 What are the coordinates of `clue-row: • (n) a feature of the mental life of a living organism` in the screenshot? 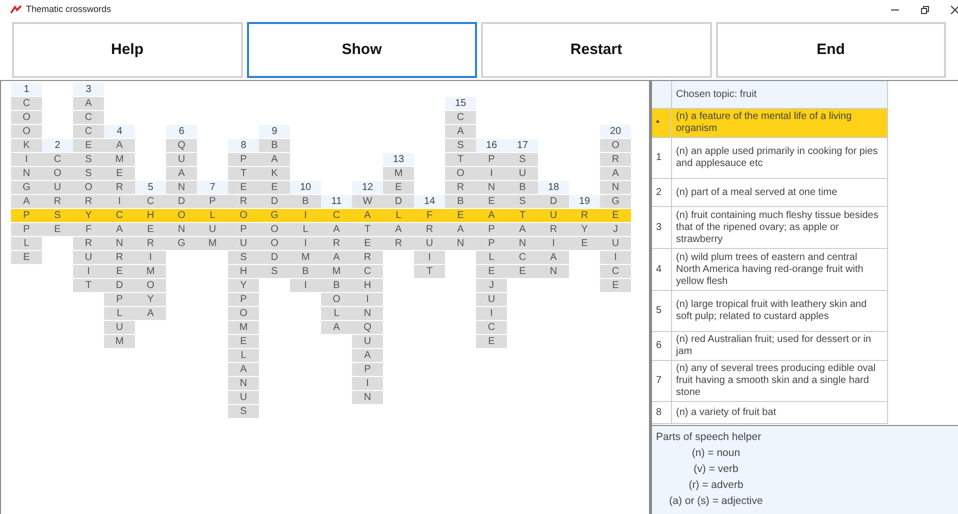 It's located at (769, 123).